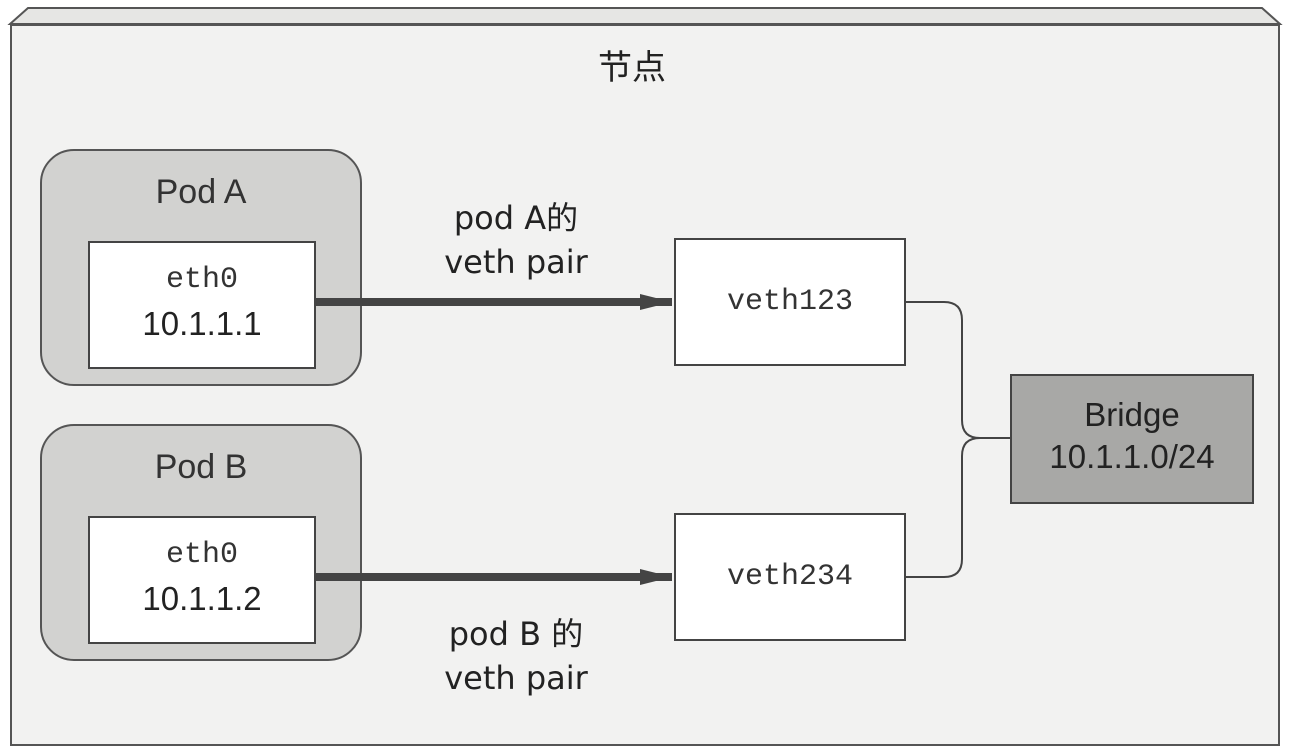 The width and height of the screenshot is (1290, 756). What do you see at coordinates (943, 507) in the screenshot?
I see `bridge-link-veth234` at bounding box center [943, 507].